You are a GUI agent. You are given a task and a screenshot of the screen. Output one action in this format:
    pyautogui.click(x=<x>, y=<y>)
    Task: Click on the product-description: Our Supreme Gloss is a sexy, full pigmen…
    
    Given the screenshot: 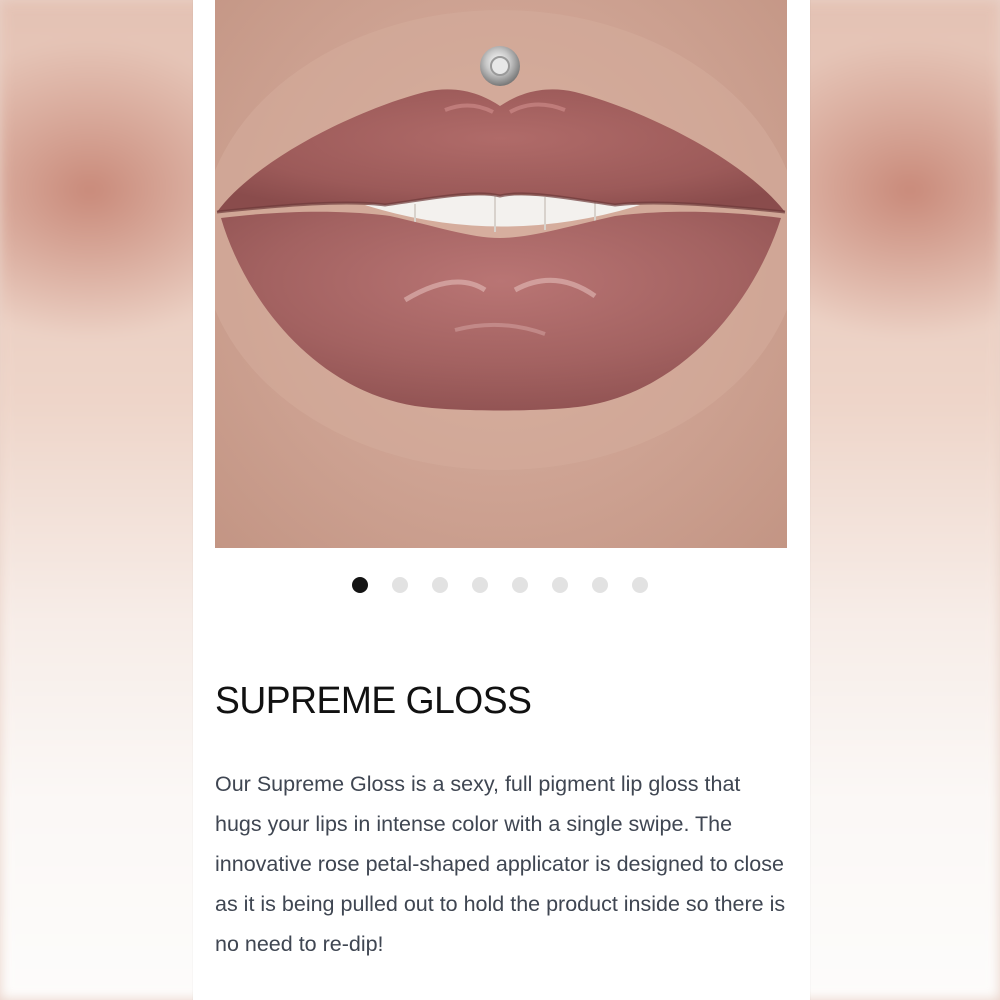 What is the action you would take?
    pyautogui.click(x=500, y=864)
    